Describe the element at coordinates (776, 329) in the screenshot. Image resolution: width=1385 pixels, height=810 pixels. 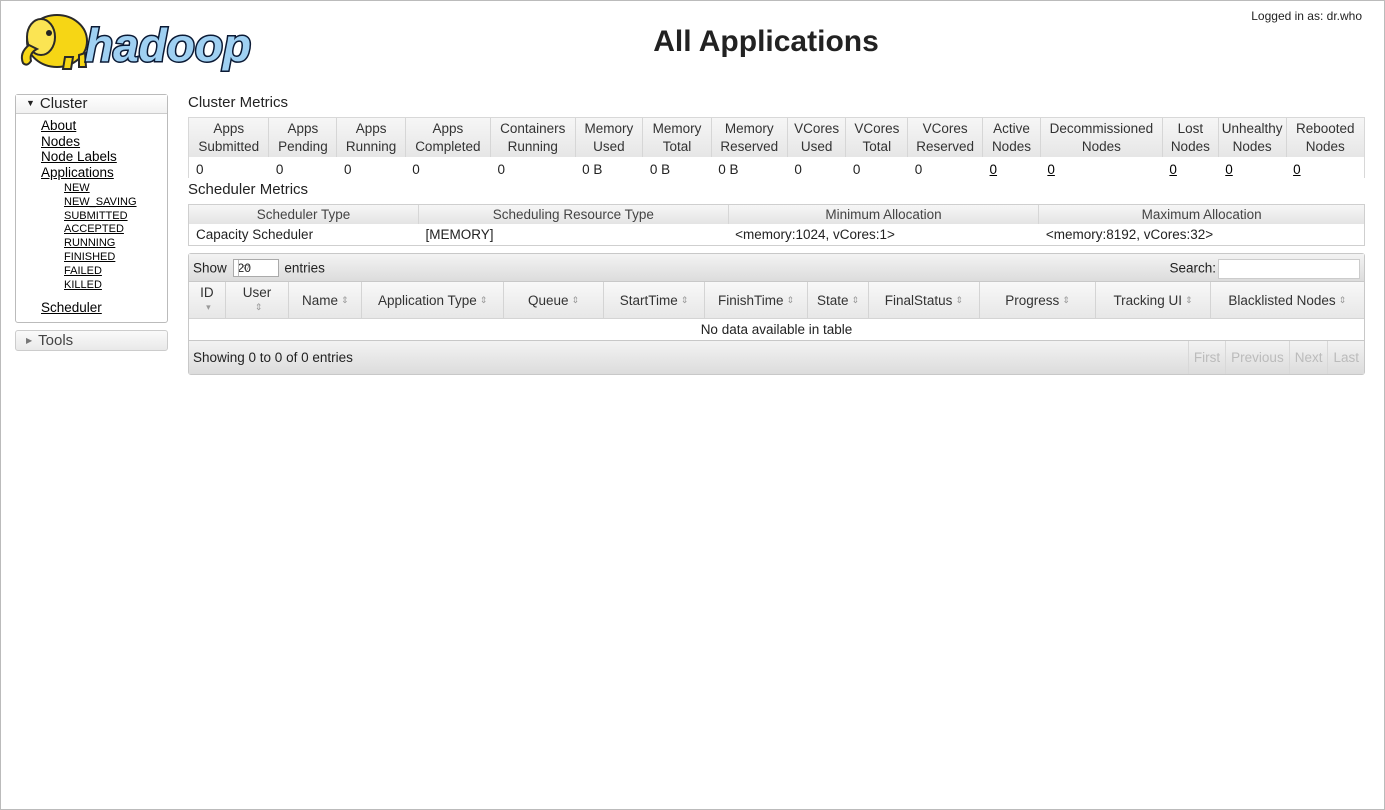
I see `empty-message: No data available in table` at that location.